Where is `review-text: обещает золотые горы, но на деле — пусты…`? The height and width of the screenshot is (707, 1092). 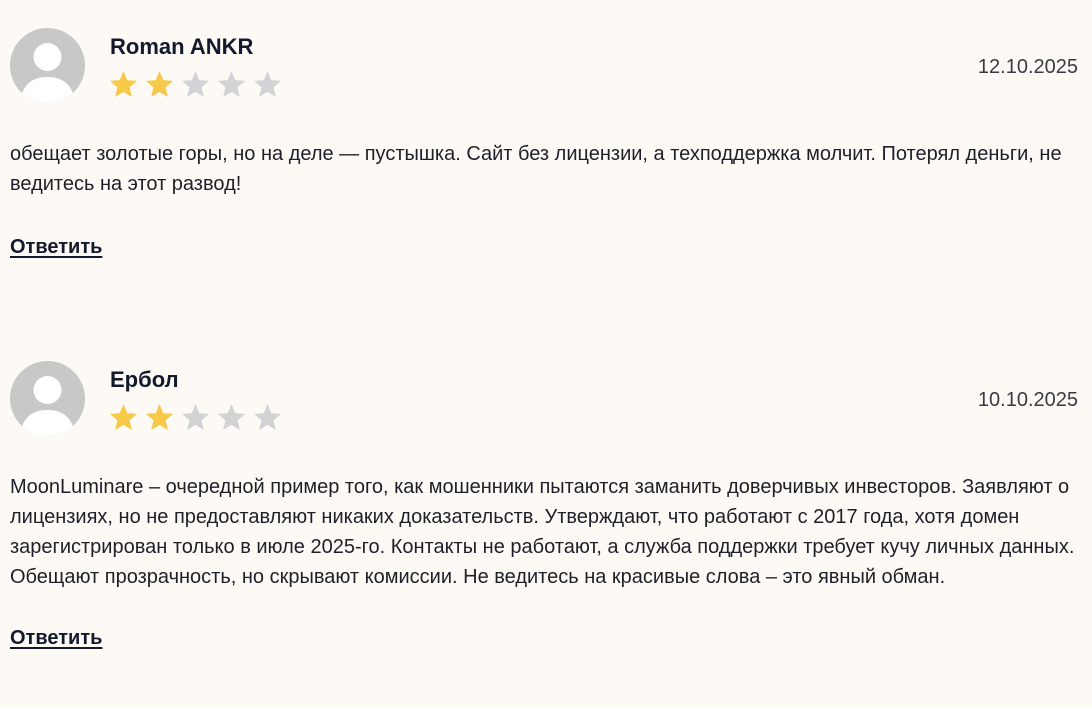
review-text: обещает золотые горы, но на деле — пусты… is located at coordinates (536, 169).